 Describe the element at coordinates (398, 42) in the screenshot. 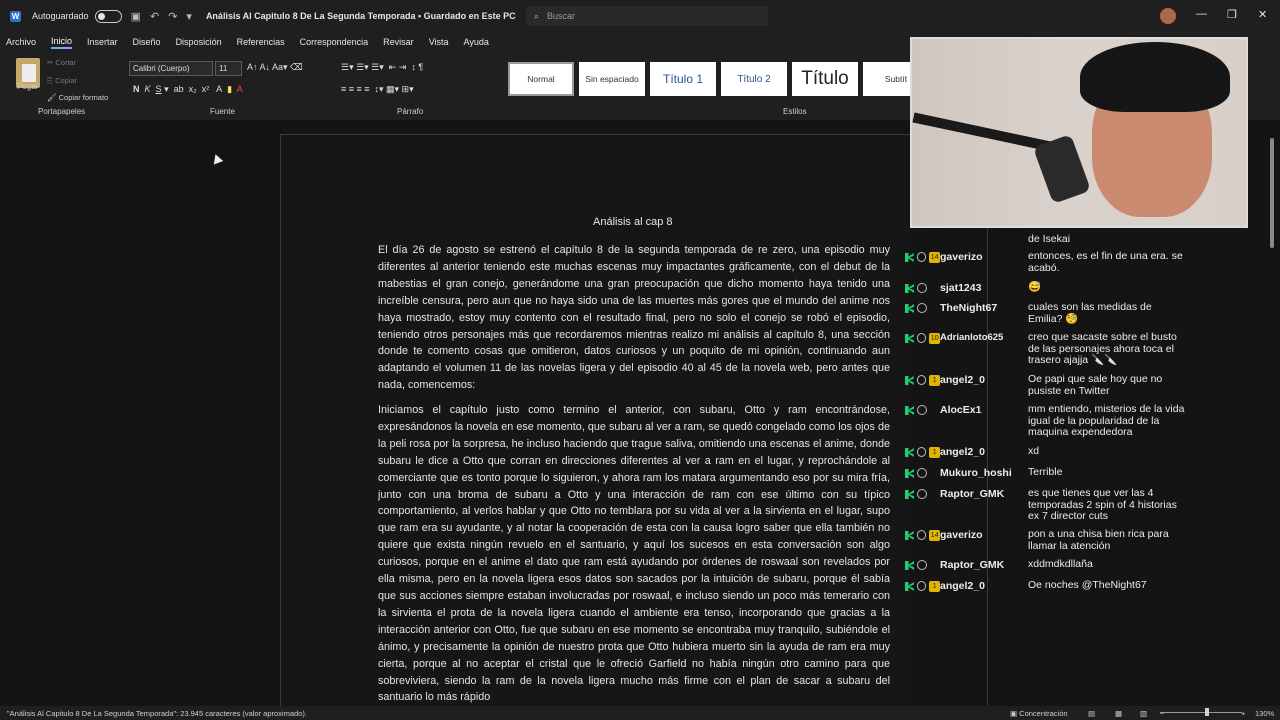

I see `tab-revisar: Revisar` at that location.